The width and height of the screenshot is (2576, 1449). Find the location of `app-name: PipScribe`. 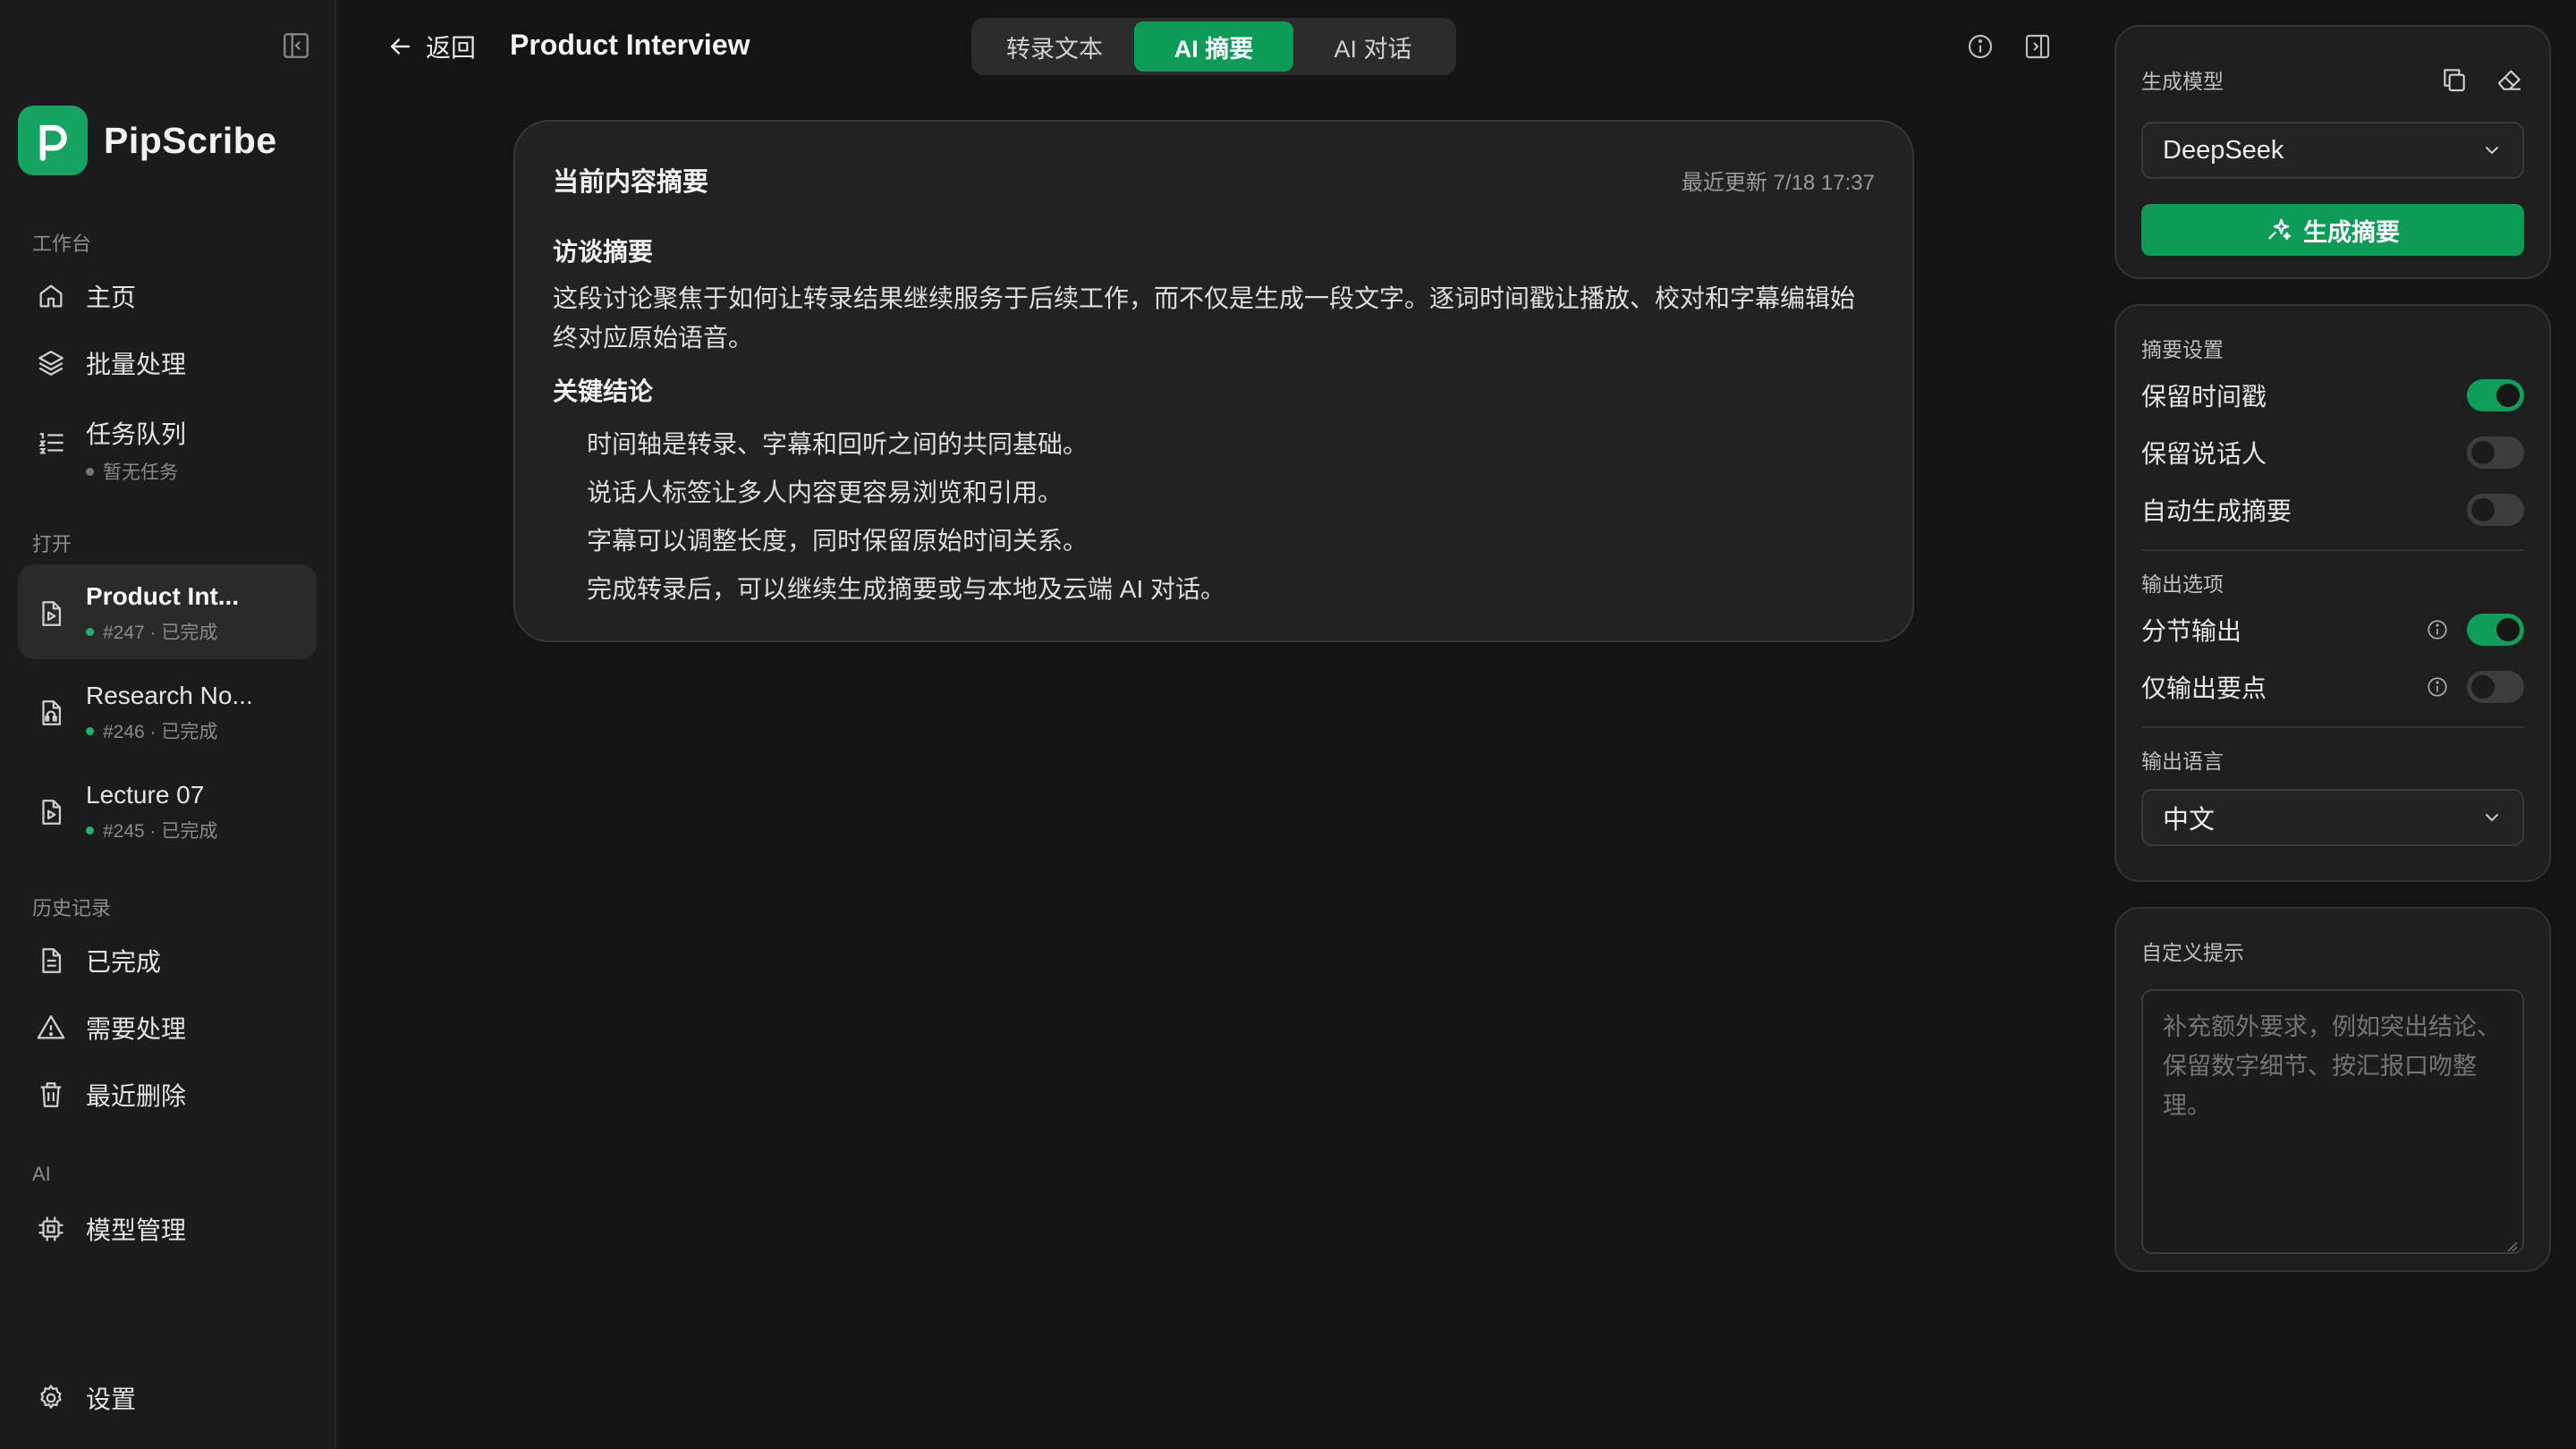

app-name: PipScribe is located at coordinates (190, 140).